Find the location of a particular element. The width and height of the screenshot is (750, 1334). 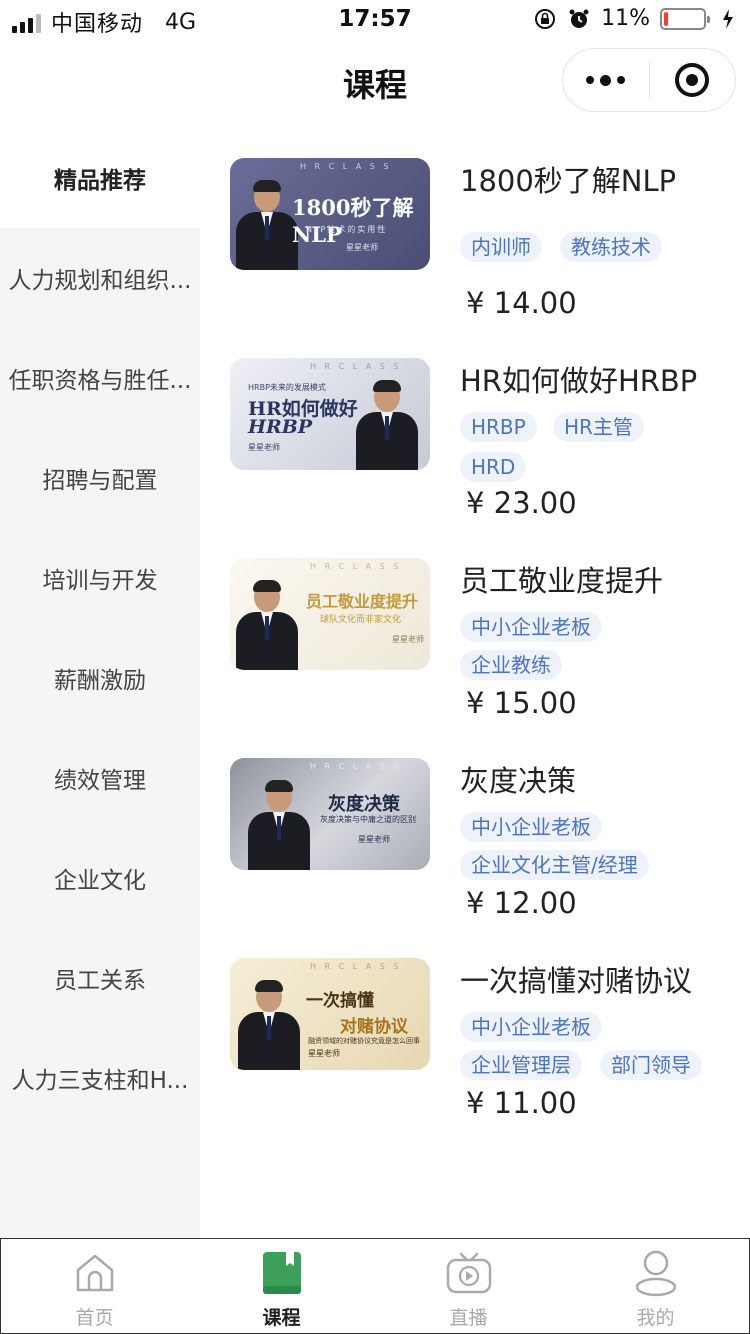

battery-percent: 11% is located at coordinates (625, 18).